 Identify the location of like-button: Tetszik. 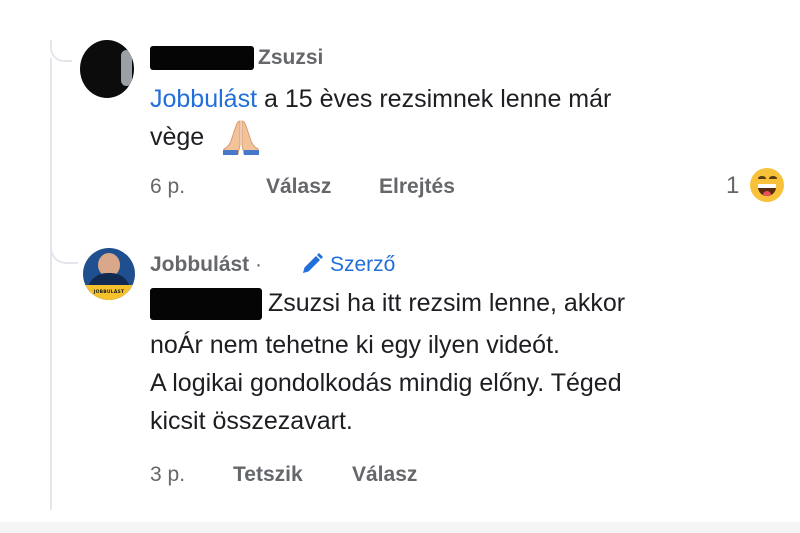
(268, 475).